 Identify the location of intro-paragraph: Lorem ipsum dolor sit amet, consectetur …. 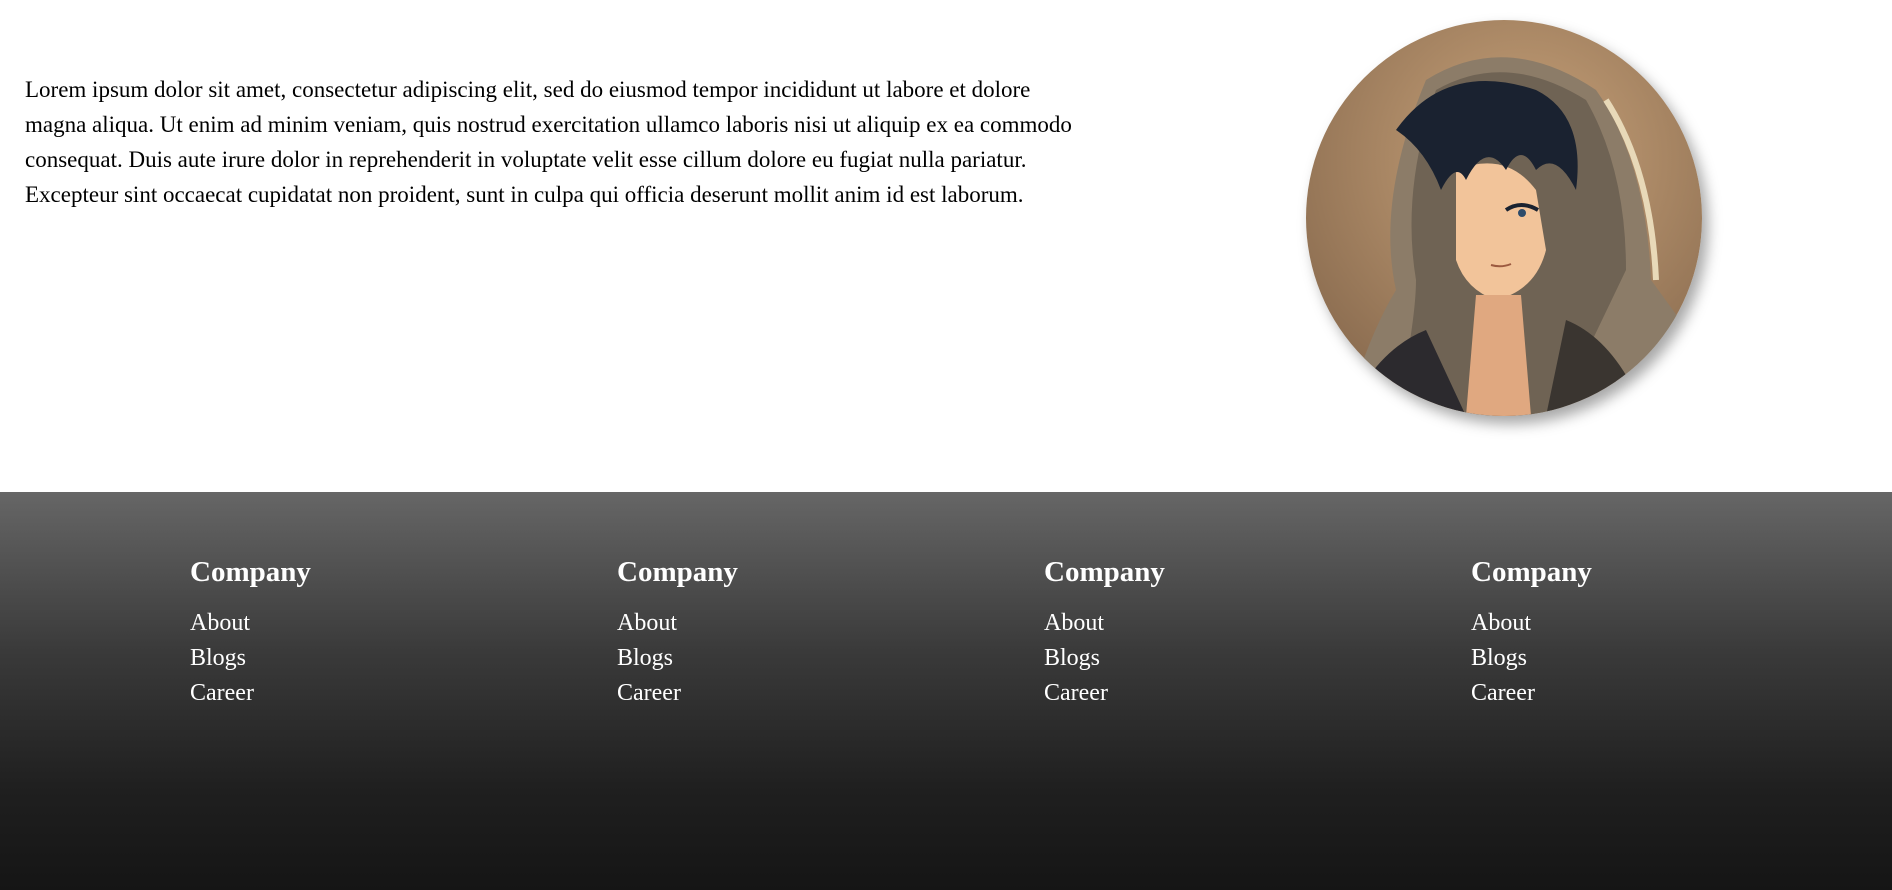
(548, 142).